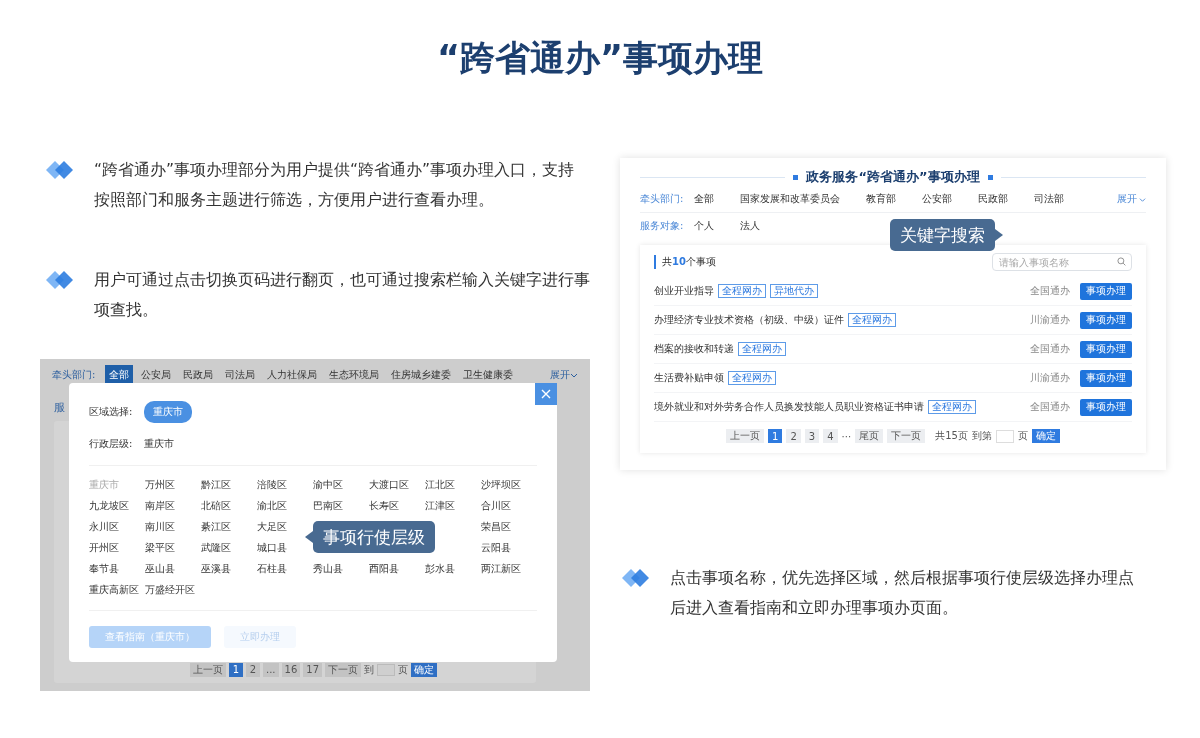  Describe the element at coordinates (762, 349) in the screenshot. I see `item-tag: 全程网办` at that location.